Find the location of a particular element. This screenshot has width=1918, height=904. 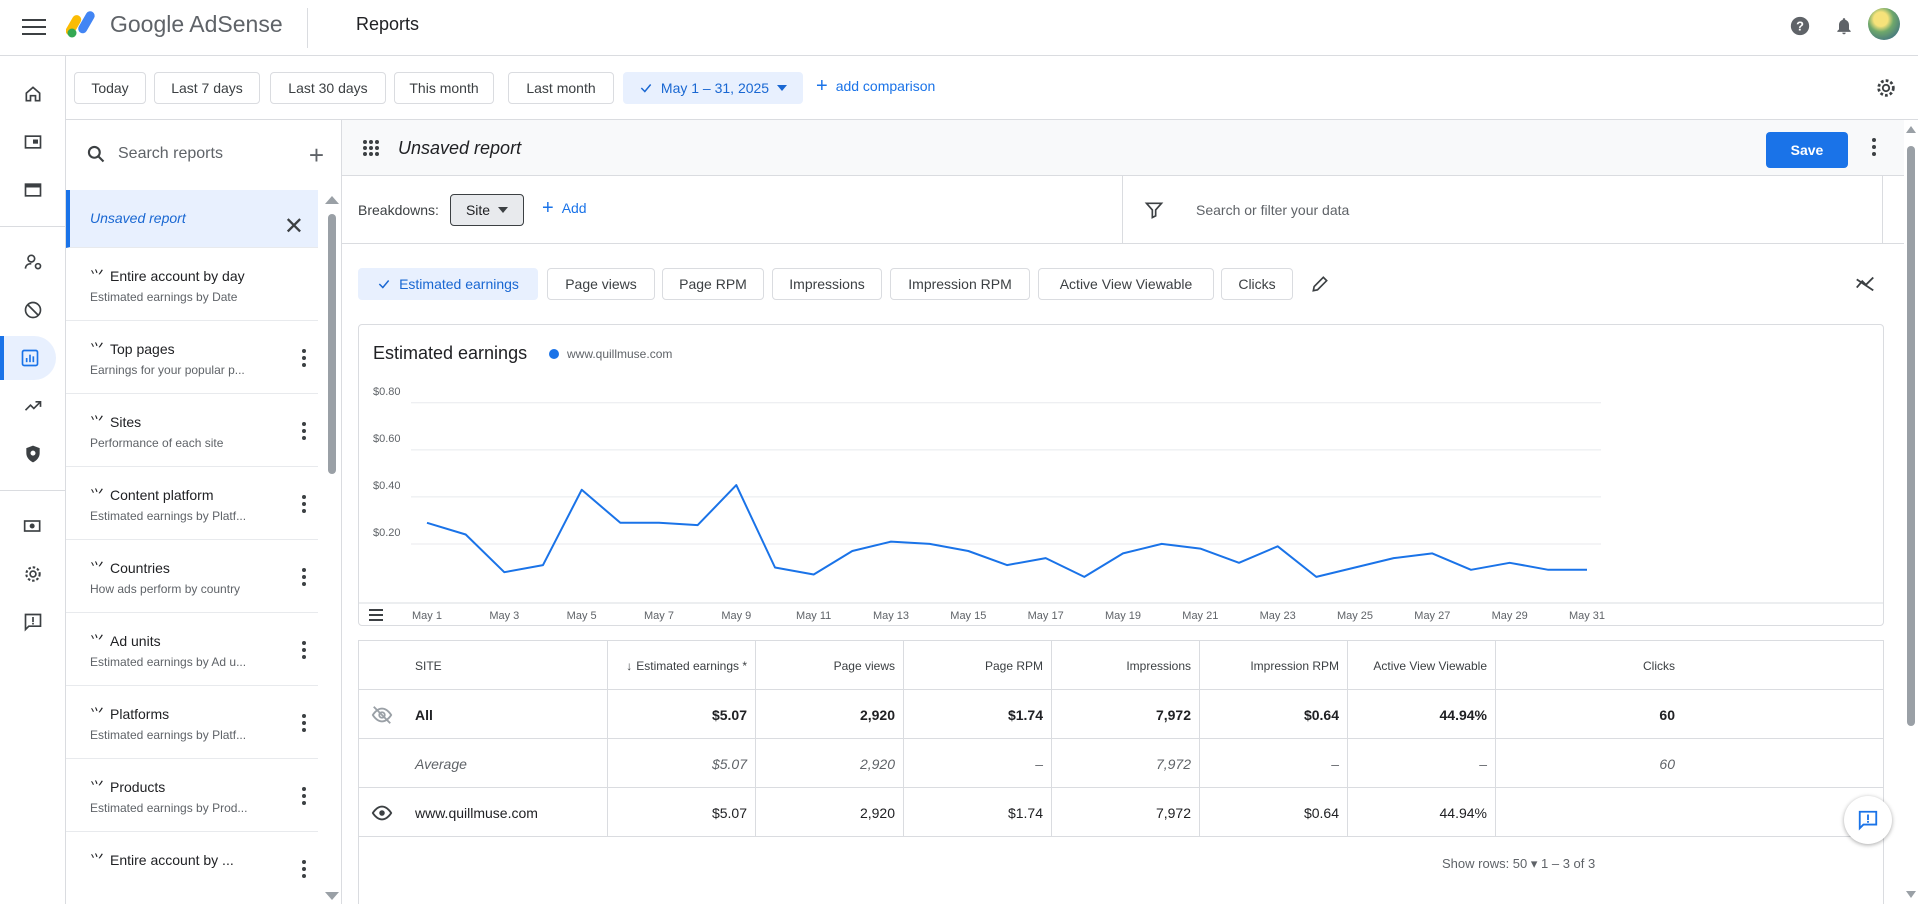

column-header-clicks: Clicks is located at coordinates (1589, 665).